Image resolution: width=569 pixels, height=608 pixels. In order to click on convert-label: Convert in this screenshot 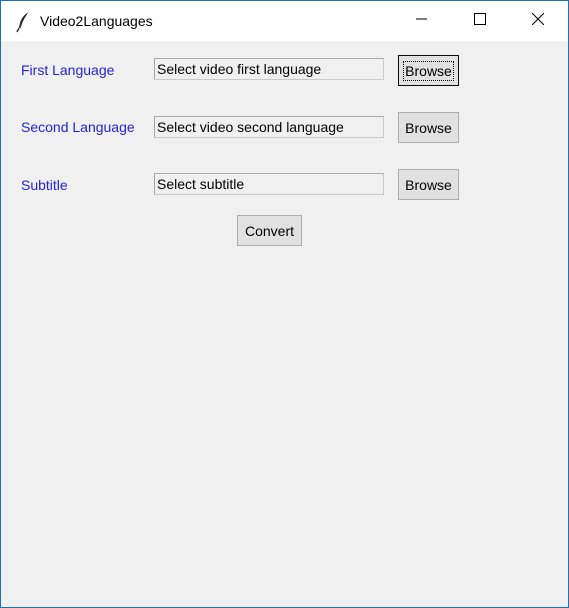, I will do `click(269, 230)`.